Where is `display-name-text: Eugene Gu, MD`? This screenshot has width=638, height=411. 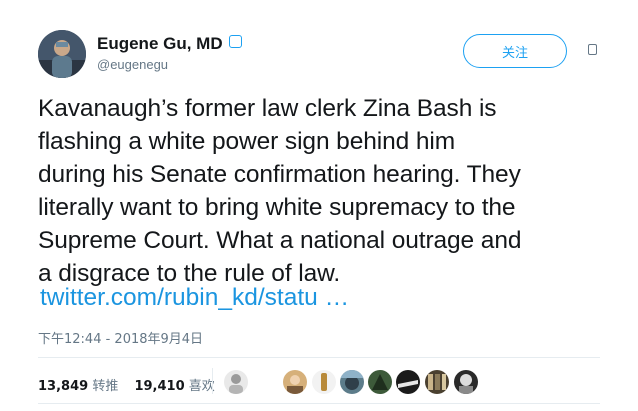 display-name-text: Eugene Gu, MD is located at coordinates (160, 43).